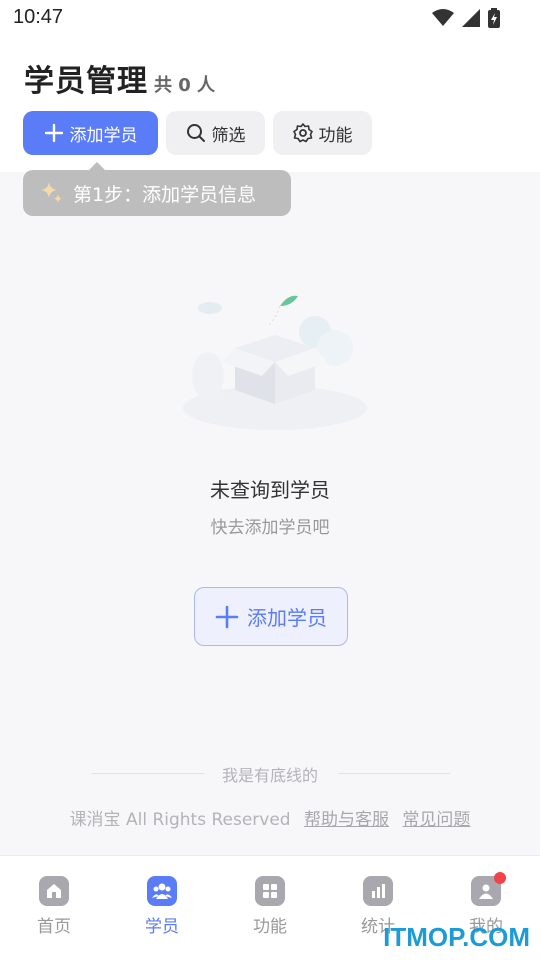  I want to click on faq-link: 常见问题, so click(436, 820).